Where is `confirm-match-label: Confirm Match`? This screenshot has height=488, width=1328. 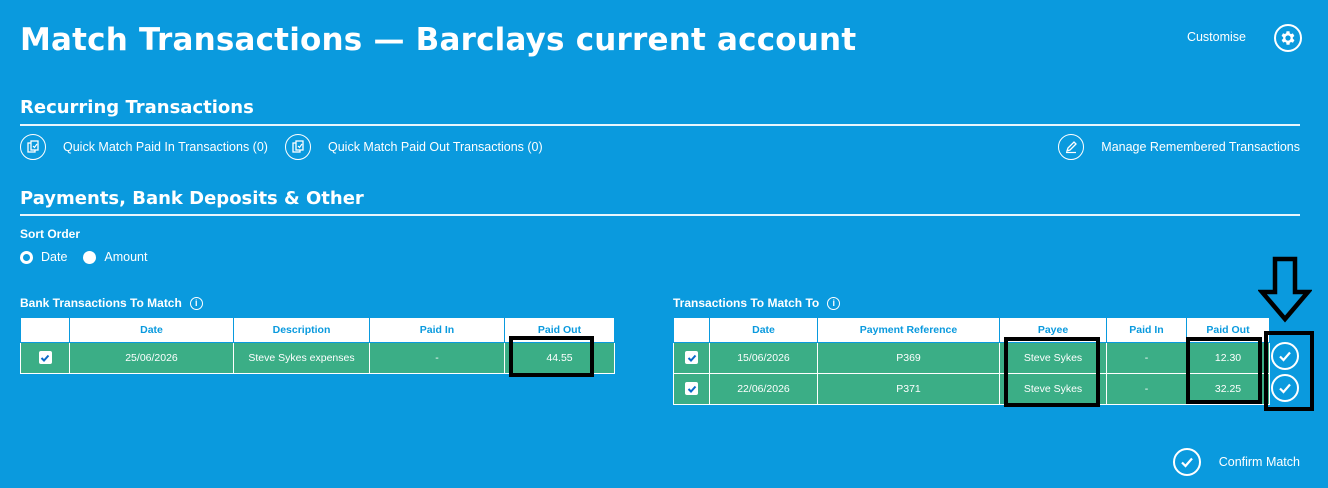
confirm-match-label: Confirm Match is located at coordinates (1259, 462).